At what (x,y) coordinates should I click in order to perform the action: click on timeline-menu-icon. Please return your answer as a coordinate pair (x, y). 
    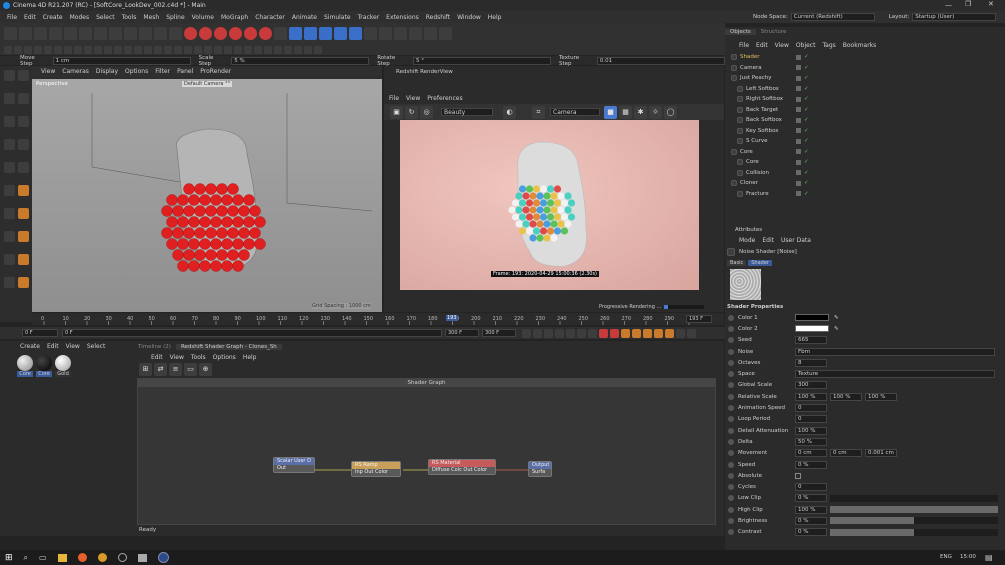
    Looking at the image, I should click on (691, 333).